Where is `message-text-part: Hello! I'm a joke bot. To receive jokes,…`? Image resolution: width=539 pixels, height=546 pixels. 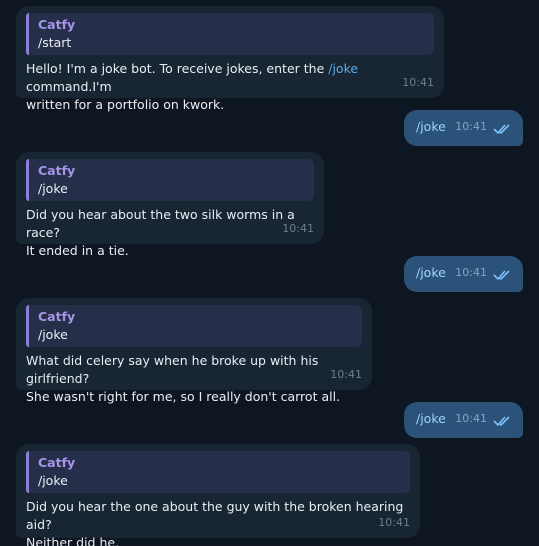
message-text-part: Hello! I'm a joke bot. To receive jokes,… is located at coordinates (177, 68).